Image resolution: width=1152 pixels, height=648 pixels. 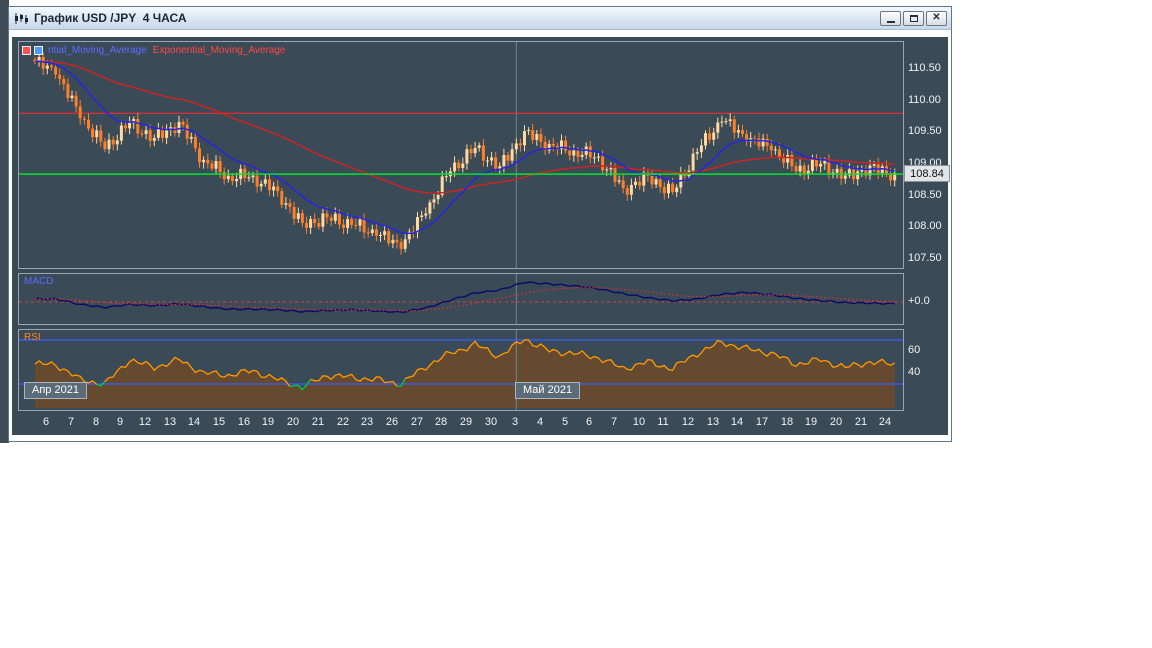 I want to click on current-price-label: 108.84, so click(x=927, y=173).